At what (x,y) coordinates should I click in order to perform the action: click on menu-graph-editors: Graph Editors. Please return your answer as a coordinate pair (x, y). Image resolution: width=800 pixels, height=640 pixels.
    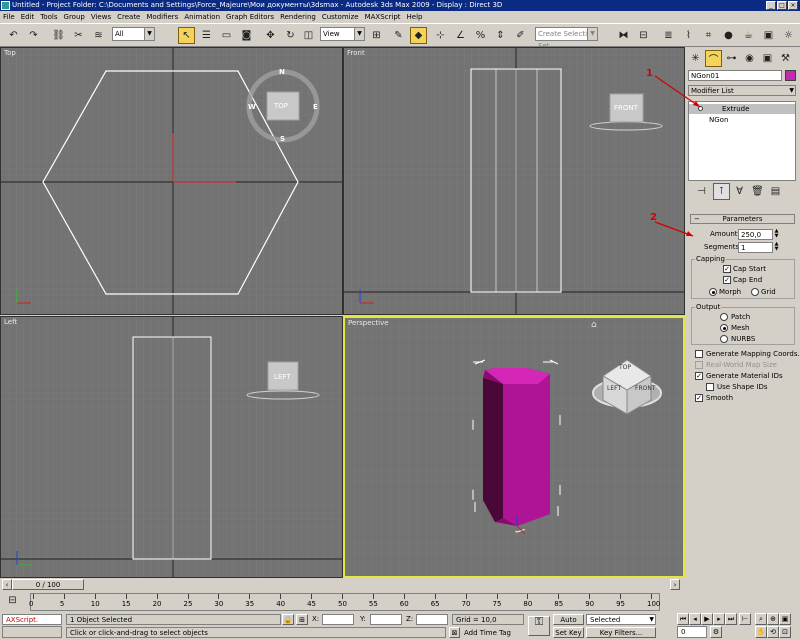
    Looking at the image, I should click on (250, 17).